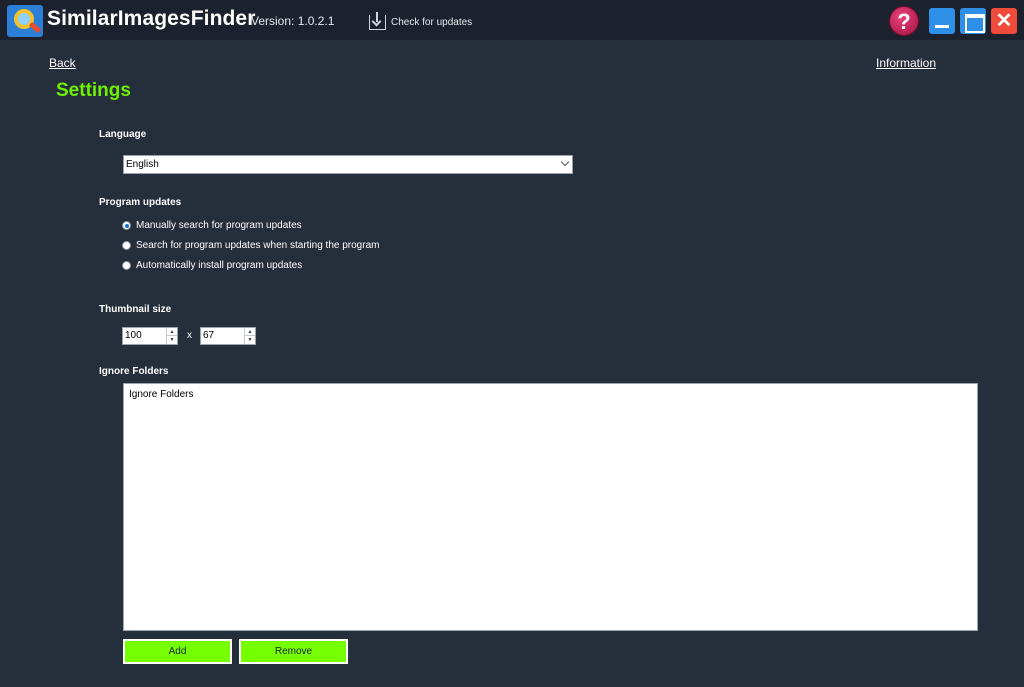 The height and width of the screenshot is (687, 1024). What do you see at coordinates (293, 651) in the screenshot?
I see `remove-button: Remove` at bounding box center [293, 651].